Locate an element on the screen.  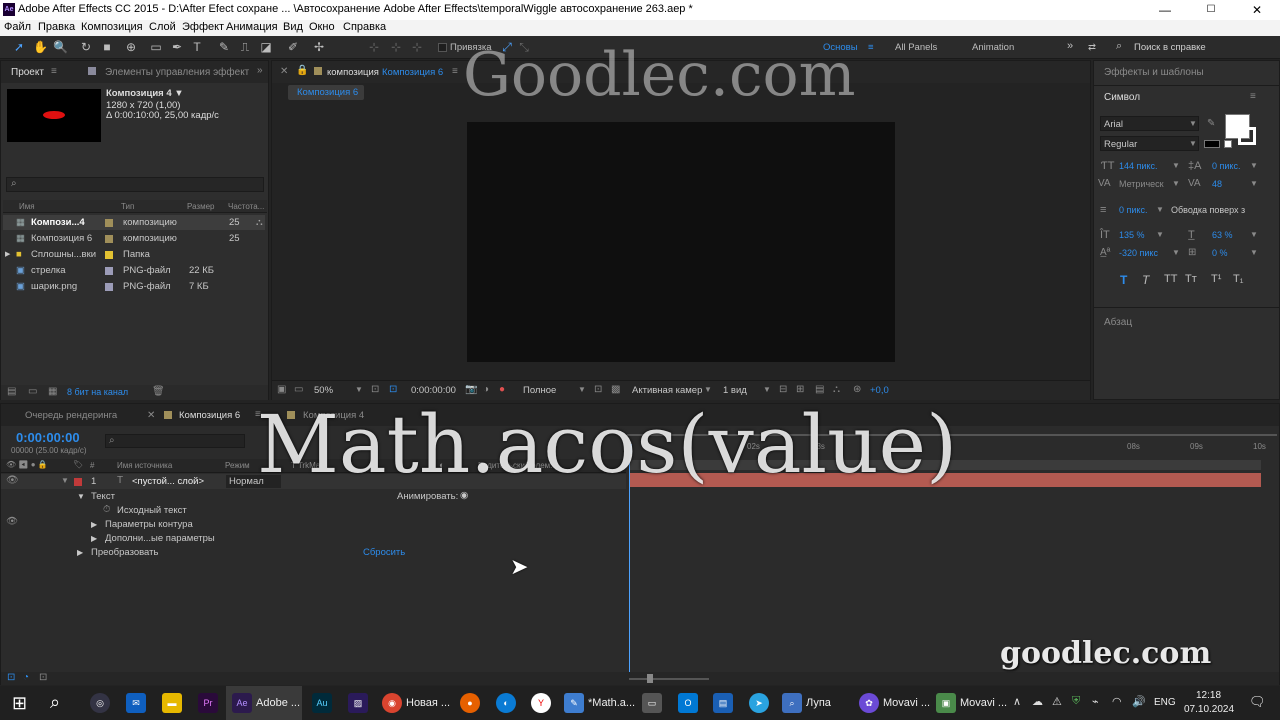
camera-dropdown: Активная камер is located at coordinates (667, 390).